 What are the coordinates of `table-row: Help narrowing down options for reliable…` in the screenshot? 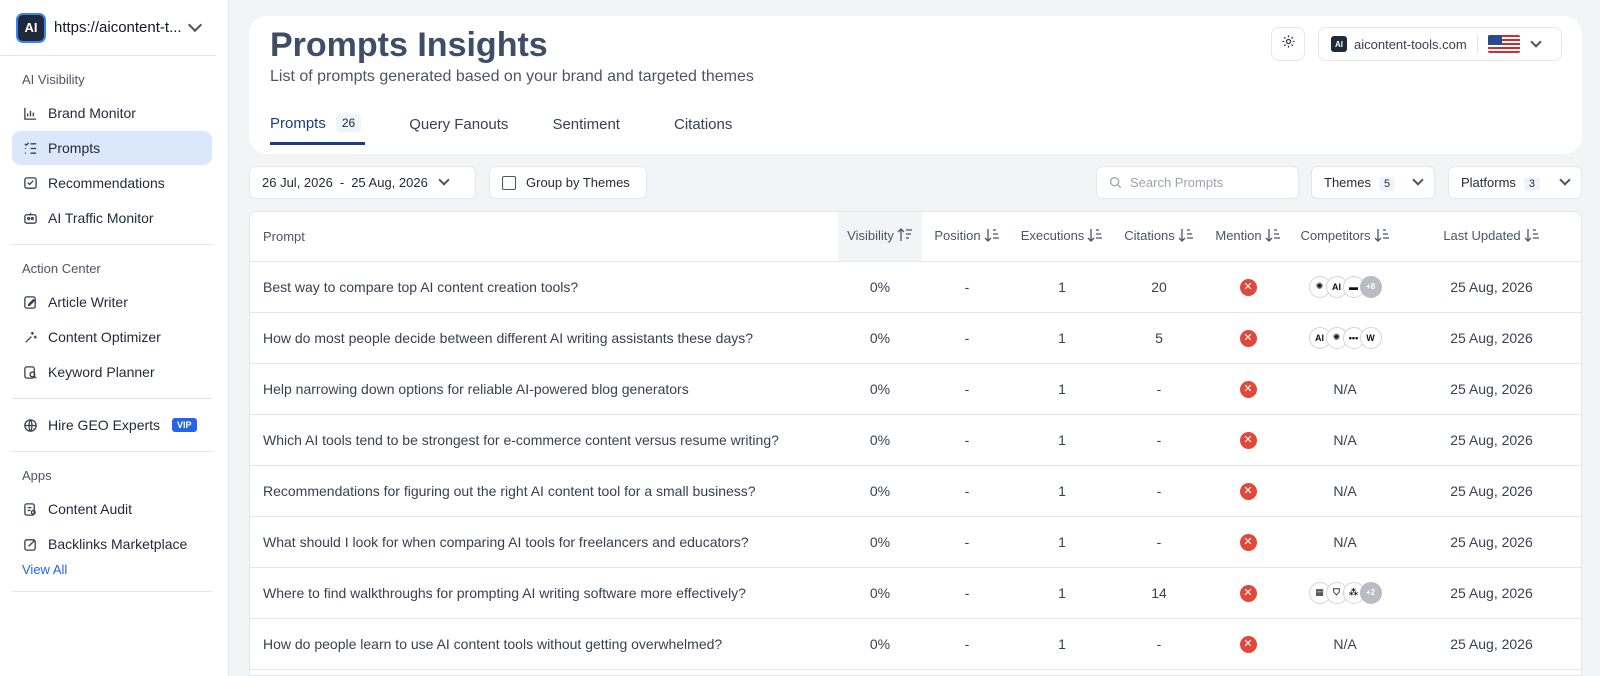 It's located at (915, 389).